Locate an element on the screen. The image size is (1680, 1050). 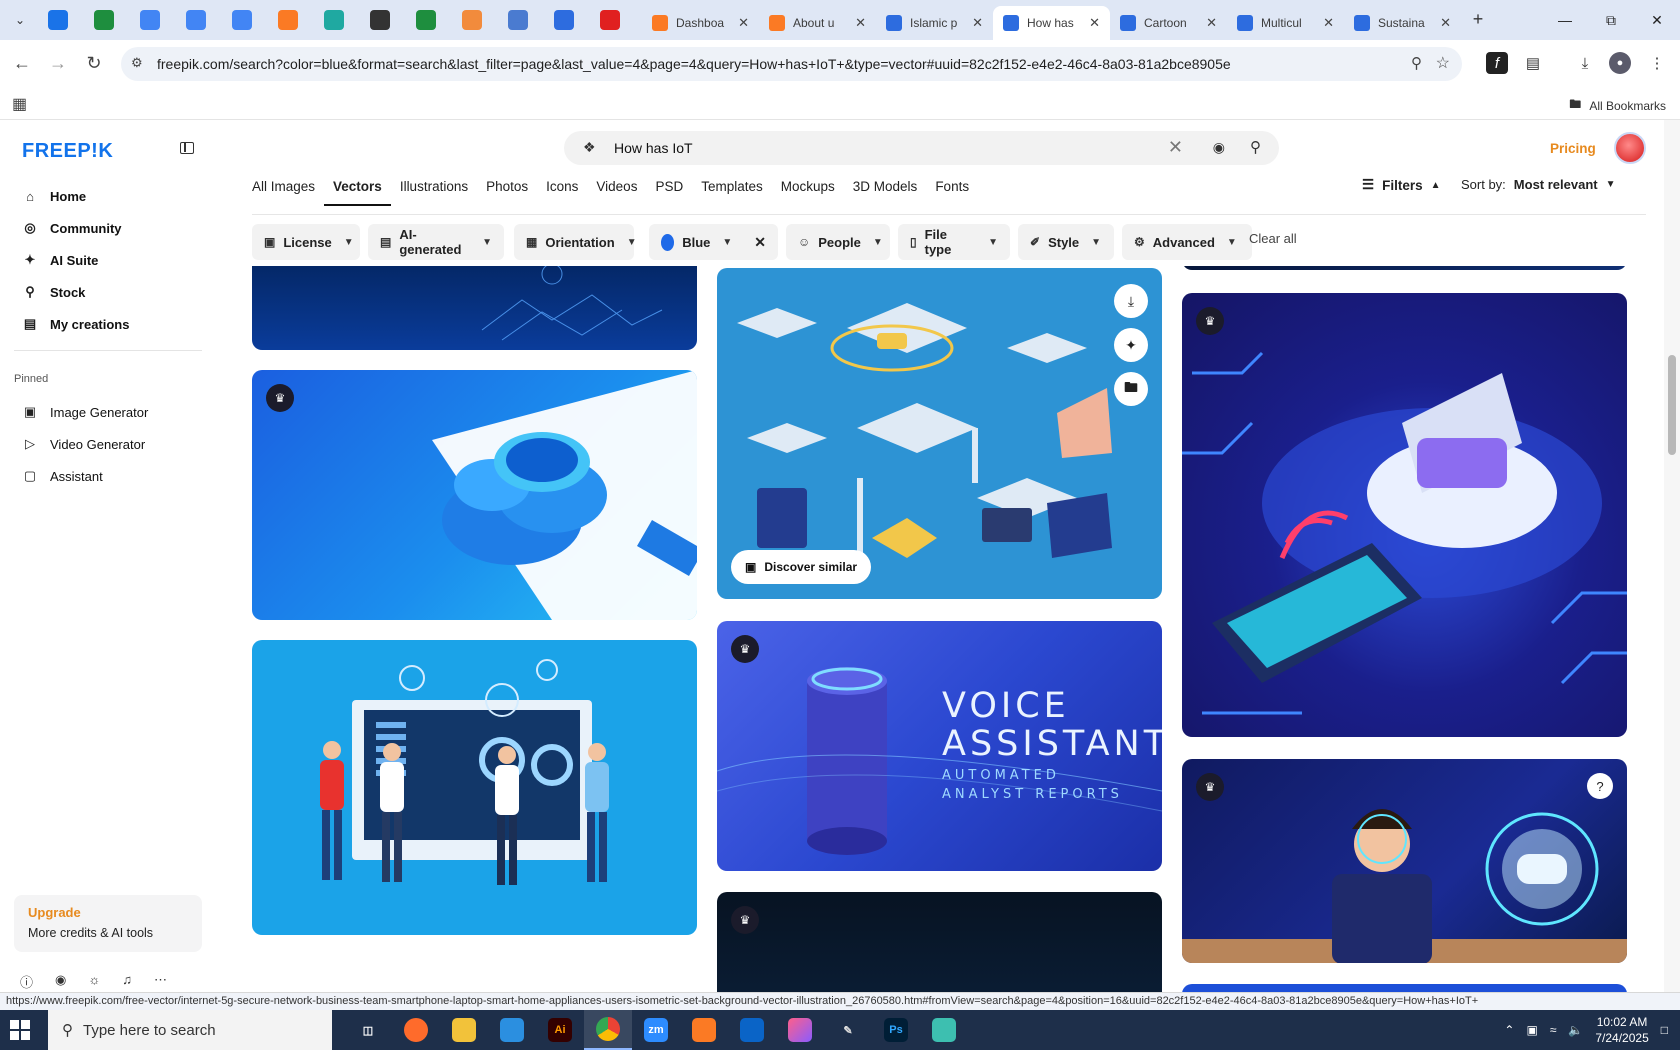
vscode-icon is located at coordinates (512, 1030).